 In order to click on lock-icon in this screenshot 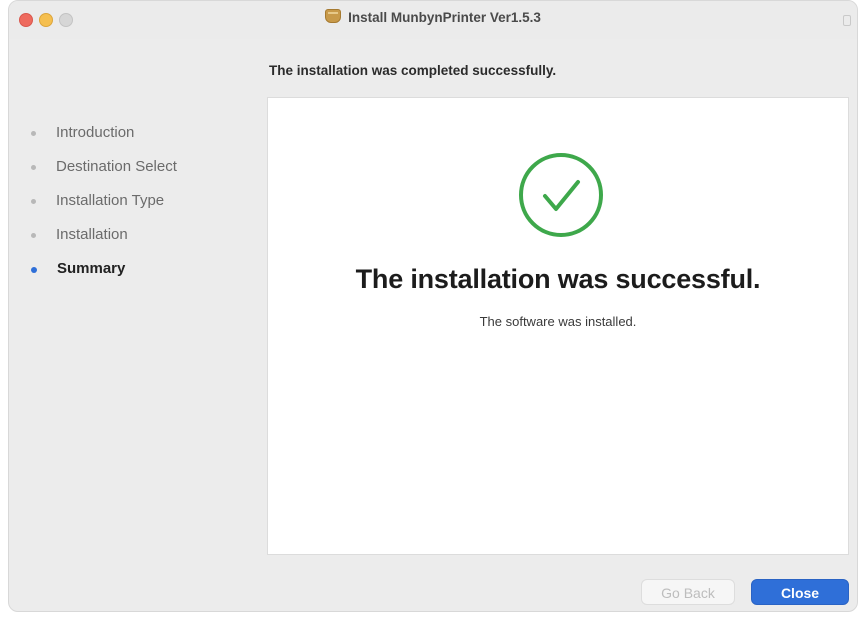, I will do `click(847, 20)`.